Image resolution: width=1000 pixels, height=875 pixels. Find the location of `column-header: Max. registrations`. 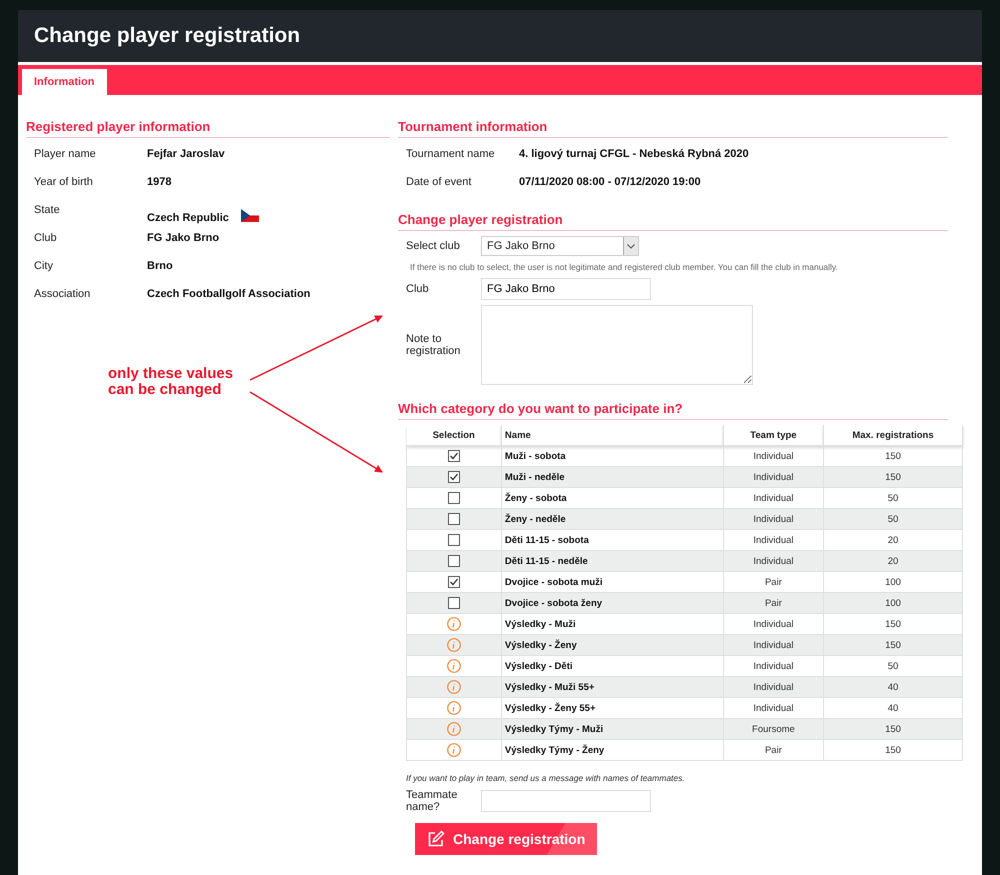

column-header: Max. registrations is located at coordinates (892, 435).